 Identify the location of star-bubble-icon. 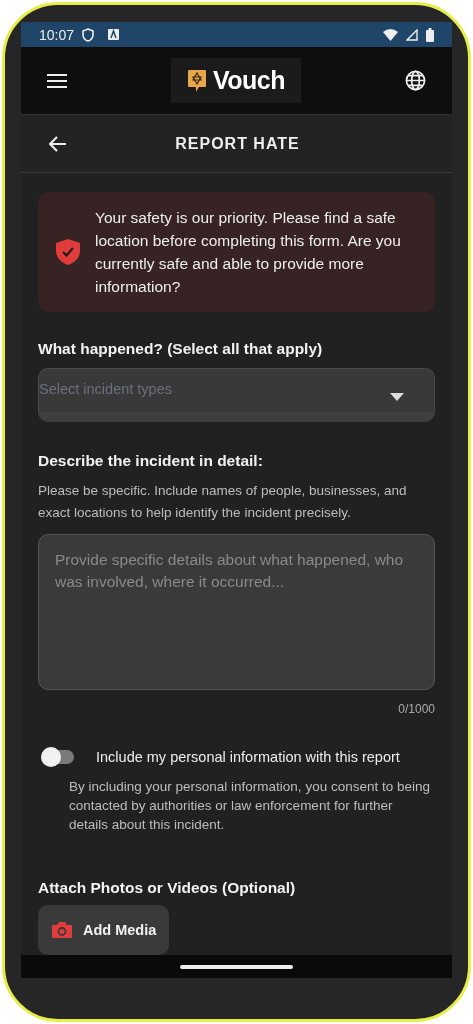
(196, 80).